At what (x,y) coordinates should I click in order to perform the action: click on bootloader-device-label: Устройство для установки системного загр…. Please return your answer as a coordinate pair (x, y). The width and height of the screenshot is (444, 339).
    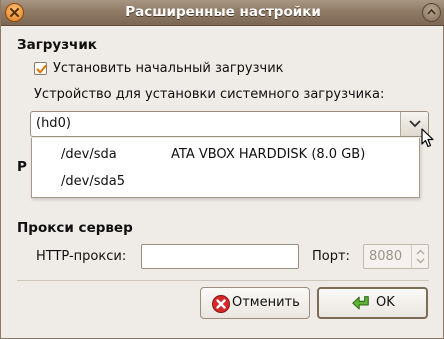
    Looking at the image, I should click on (209, 94).